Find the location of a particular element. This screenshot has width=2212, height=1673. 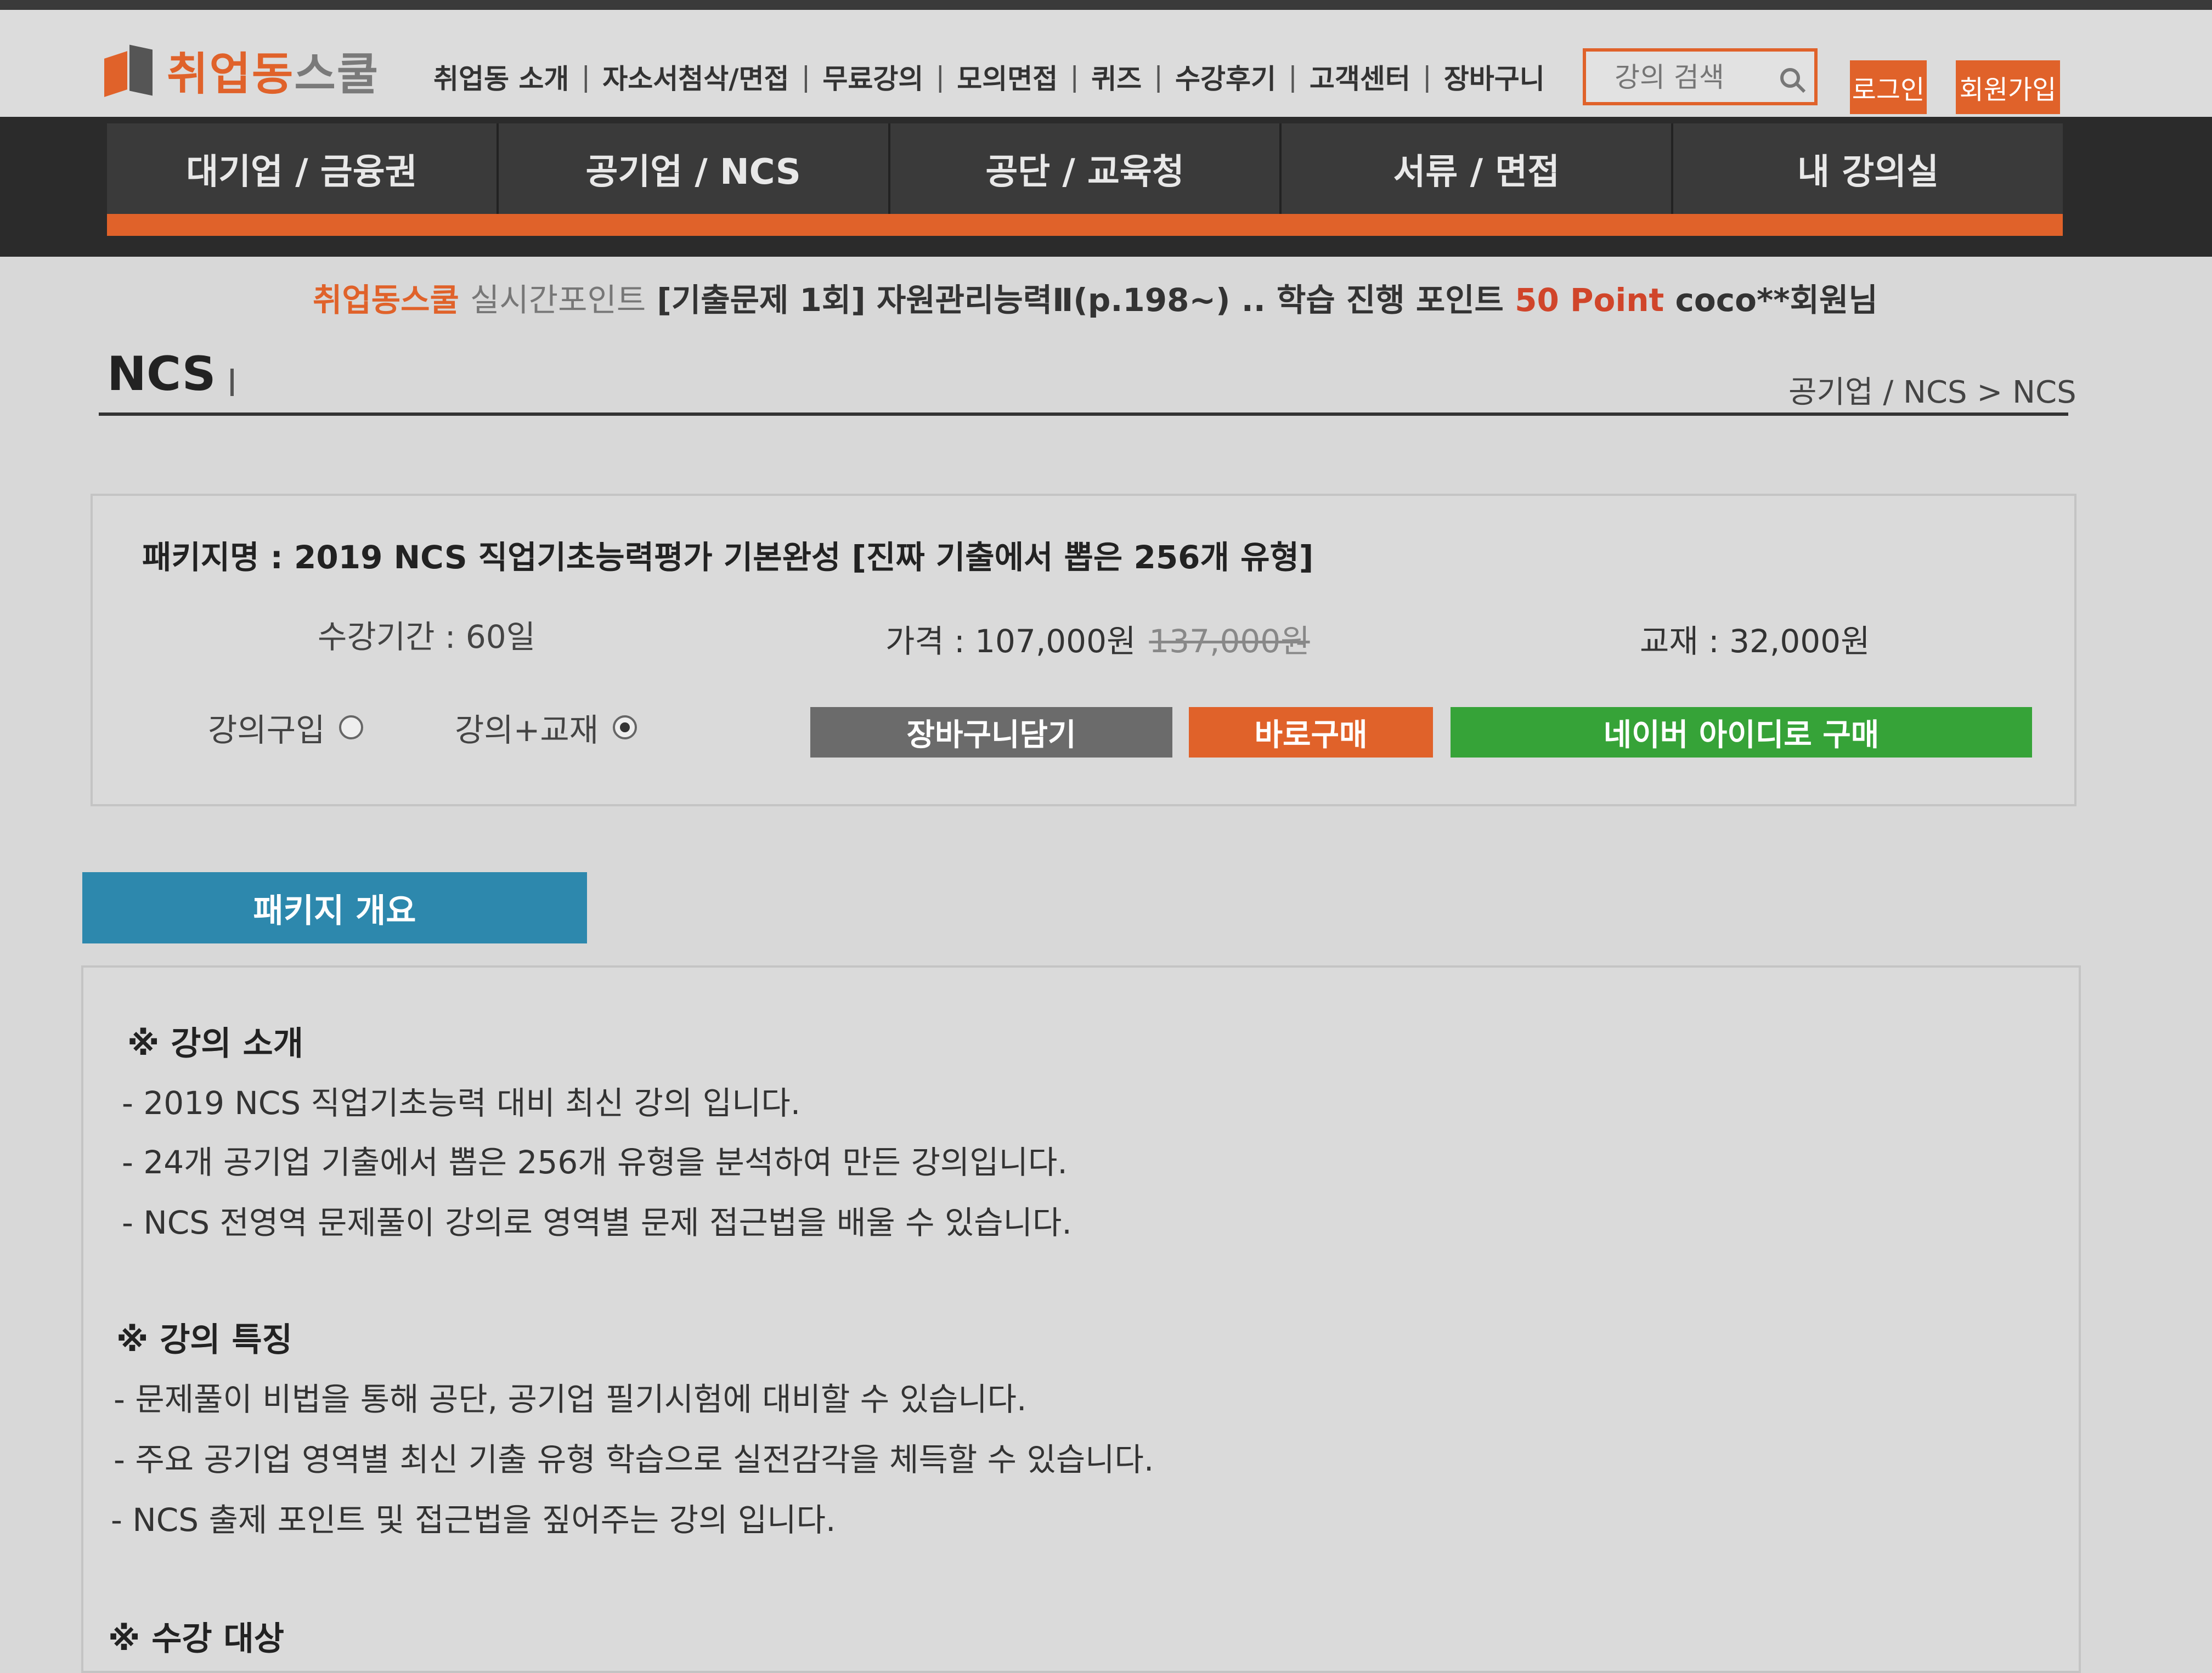

naver-purchase-button: 네이버 아이디로 구매 is located at coordinates (1741, 732).